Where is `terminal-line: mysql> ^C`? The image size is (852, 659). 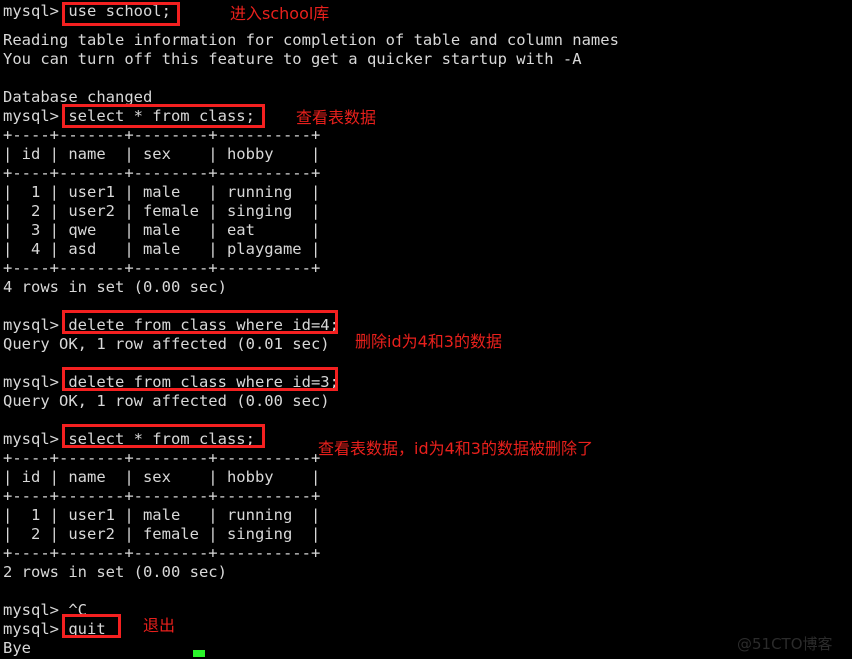 terminal-line: mysql> ^C is located at coordinates (45, 610).